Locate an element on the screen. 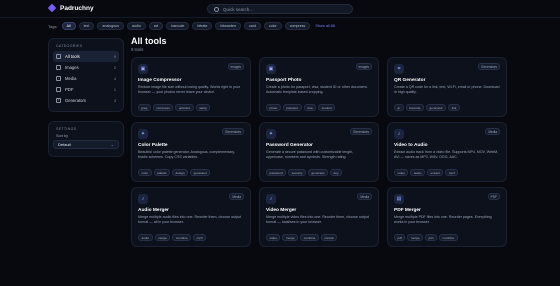 This screenshot has height=286, width=560. tag-chip: avi is located at coordinates (156, 26).